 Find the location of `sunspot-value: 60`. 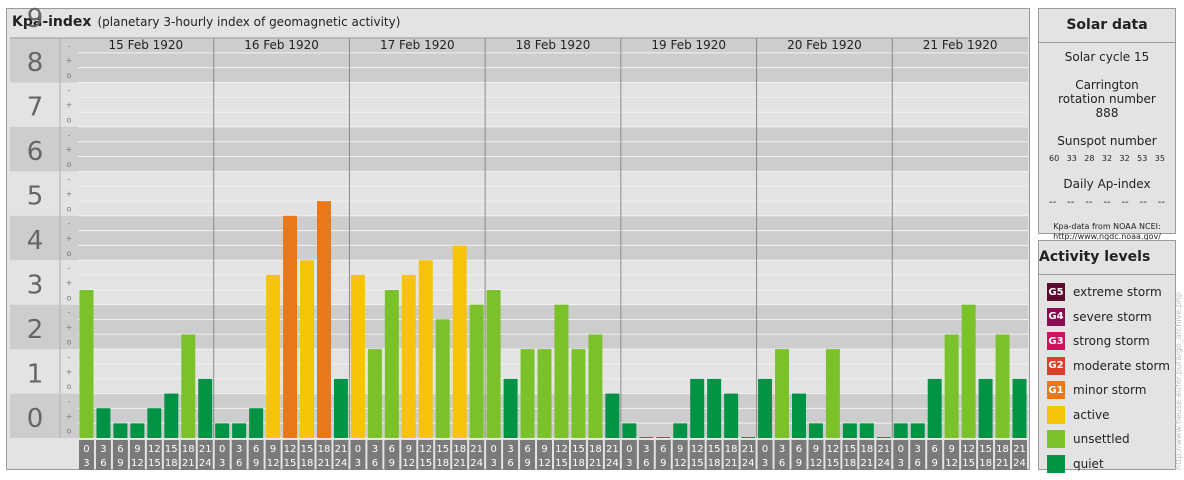

sunspot-value: 60 is located at coordinates (1054, 158).